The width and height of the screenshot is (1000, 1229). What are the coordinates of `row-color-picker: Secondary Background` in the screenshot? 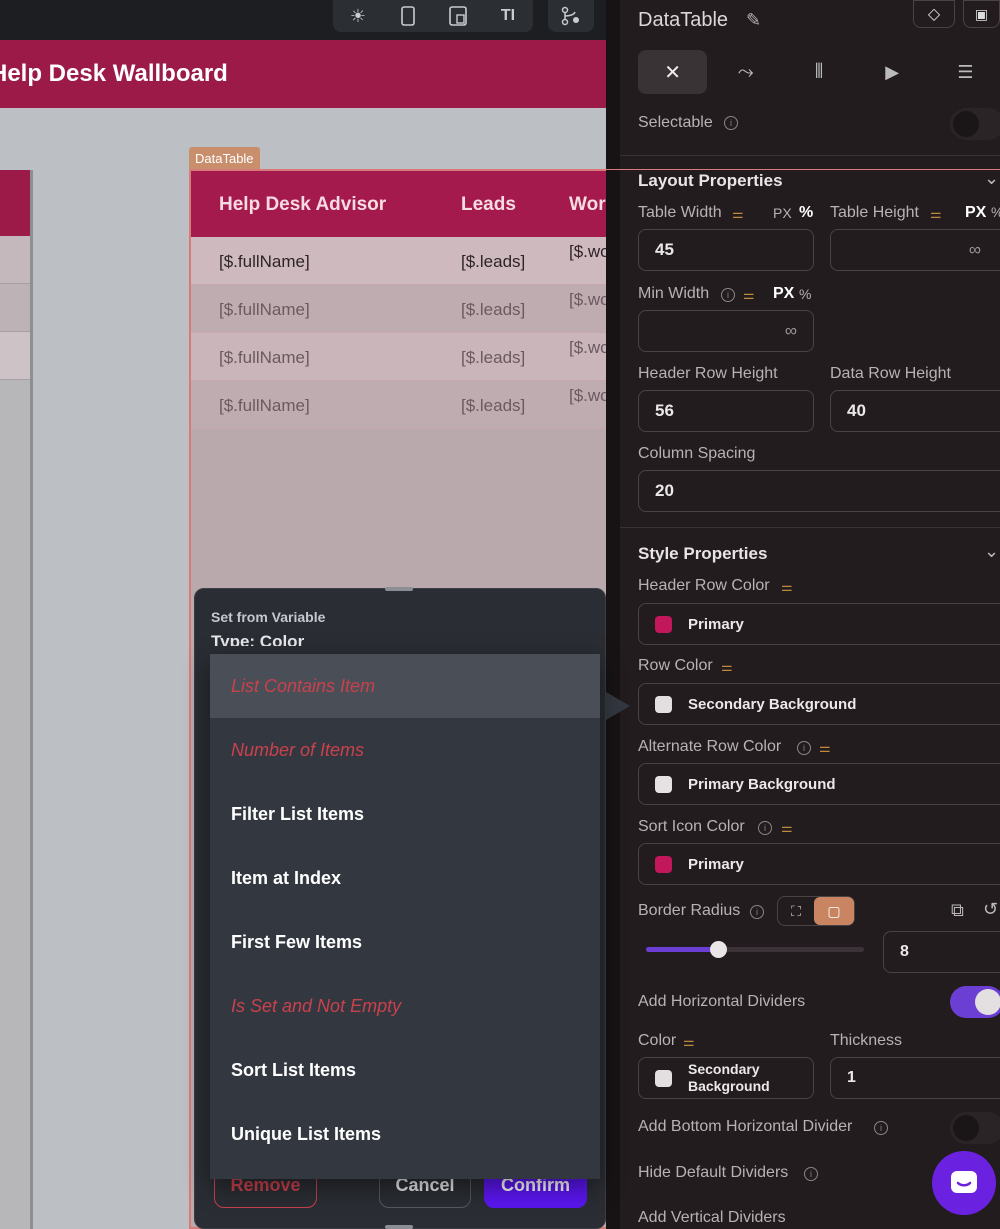 It's located at (819, 704).